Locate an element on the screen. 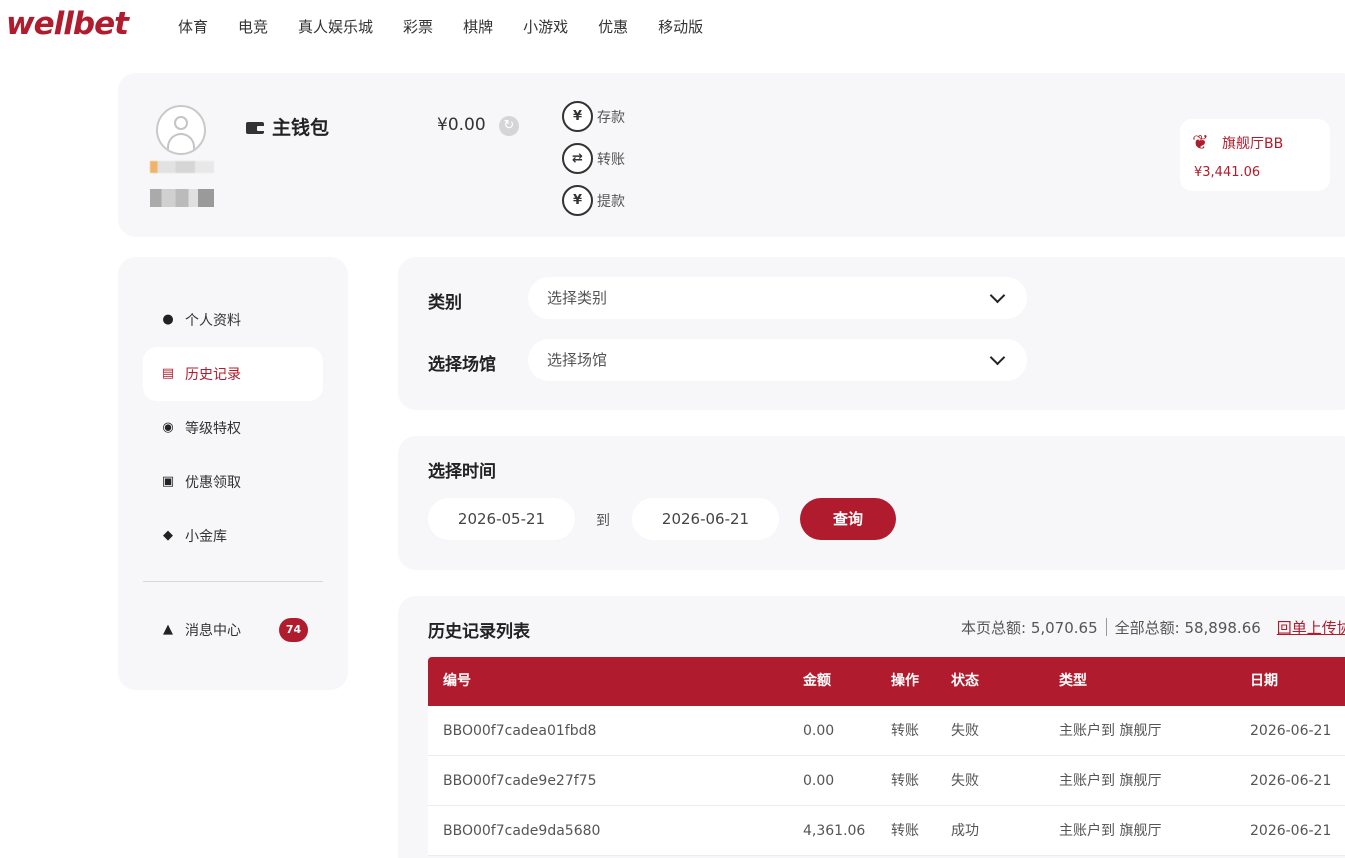  column-header-id: 编号 is located at coordinates (457, 681).